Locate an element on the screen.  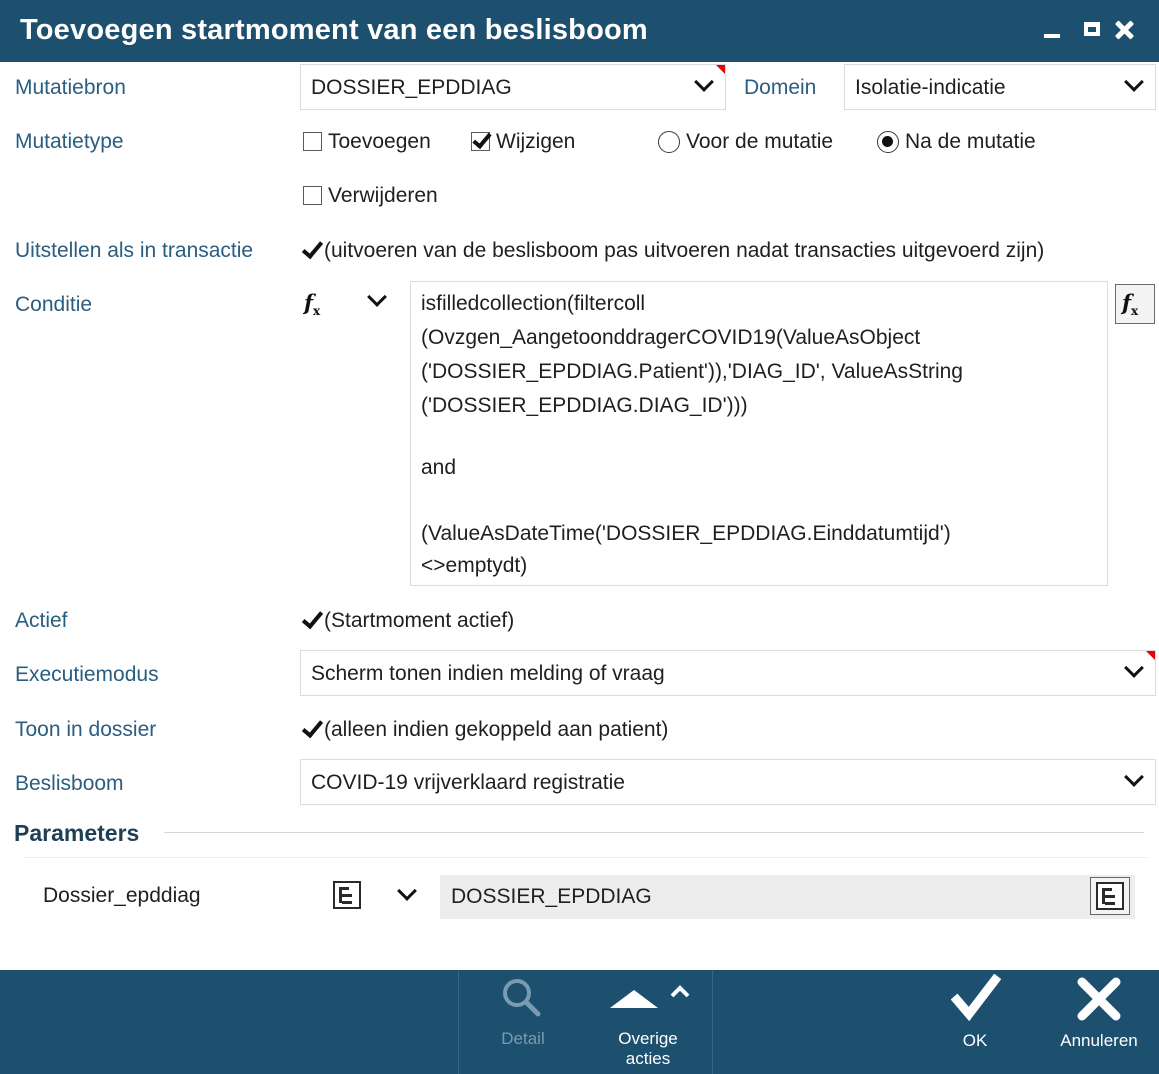
domein-select: Isolatie-indicatie is located at coordinates (1000, 87).